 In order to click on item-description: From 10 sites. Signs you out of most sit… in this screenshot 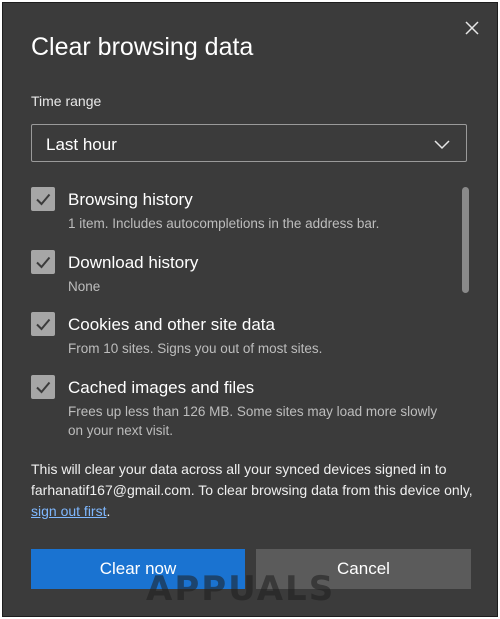, I will do `click(195, 348)`.